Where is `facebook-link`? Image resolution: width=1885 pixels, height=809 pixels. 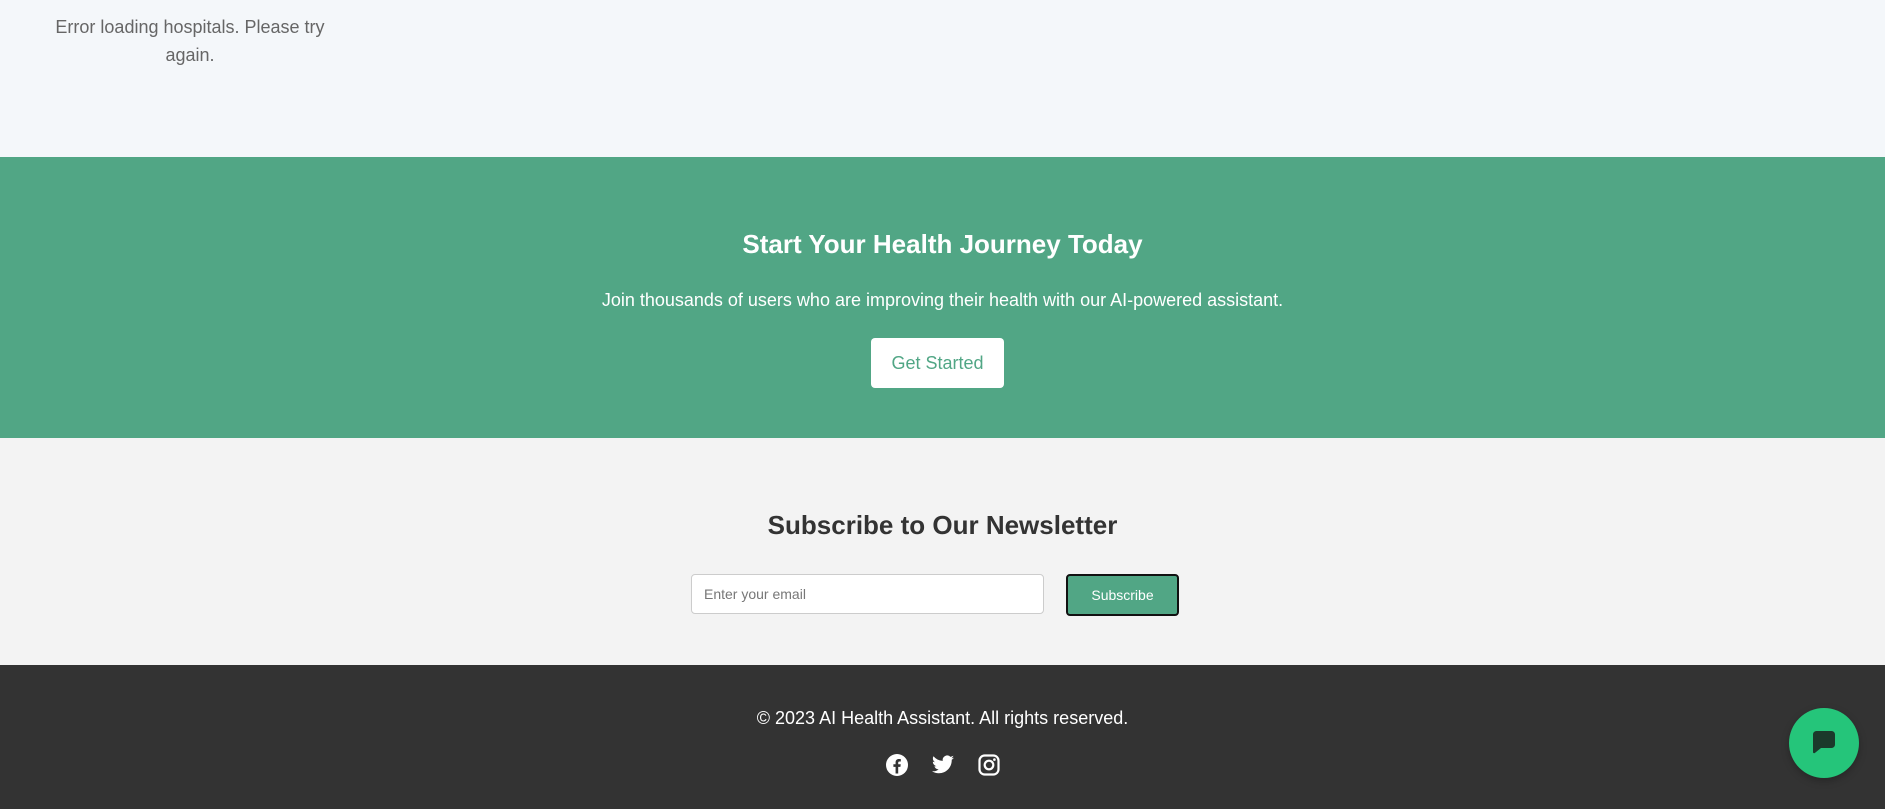 facebook-link is located at coordinates (897, 765).